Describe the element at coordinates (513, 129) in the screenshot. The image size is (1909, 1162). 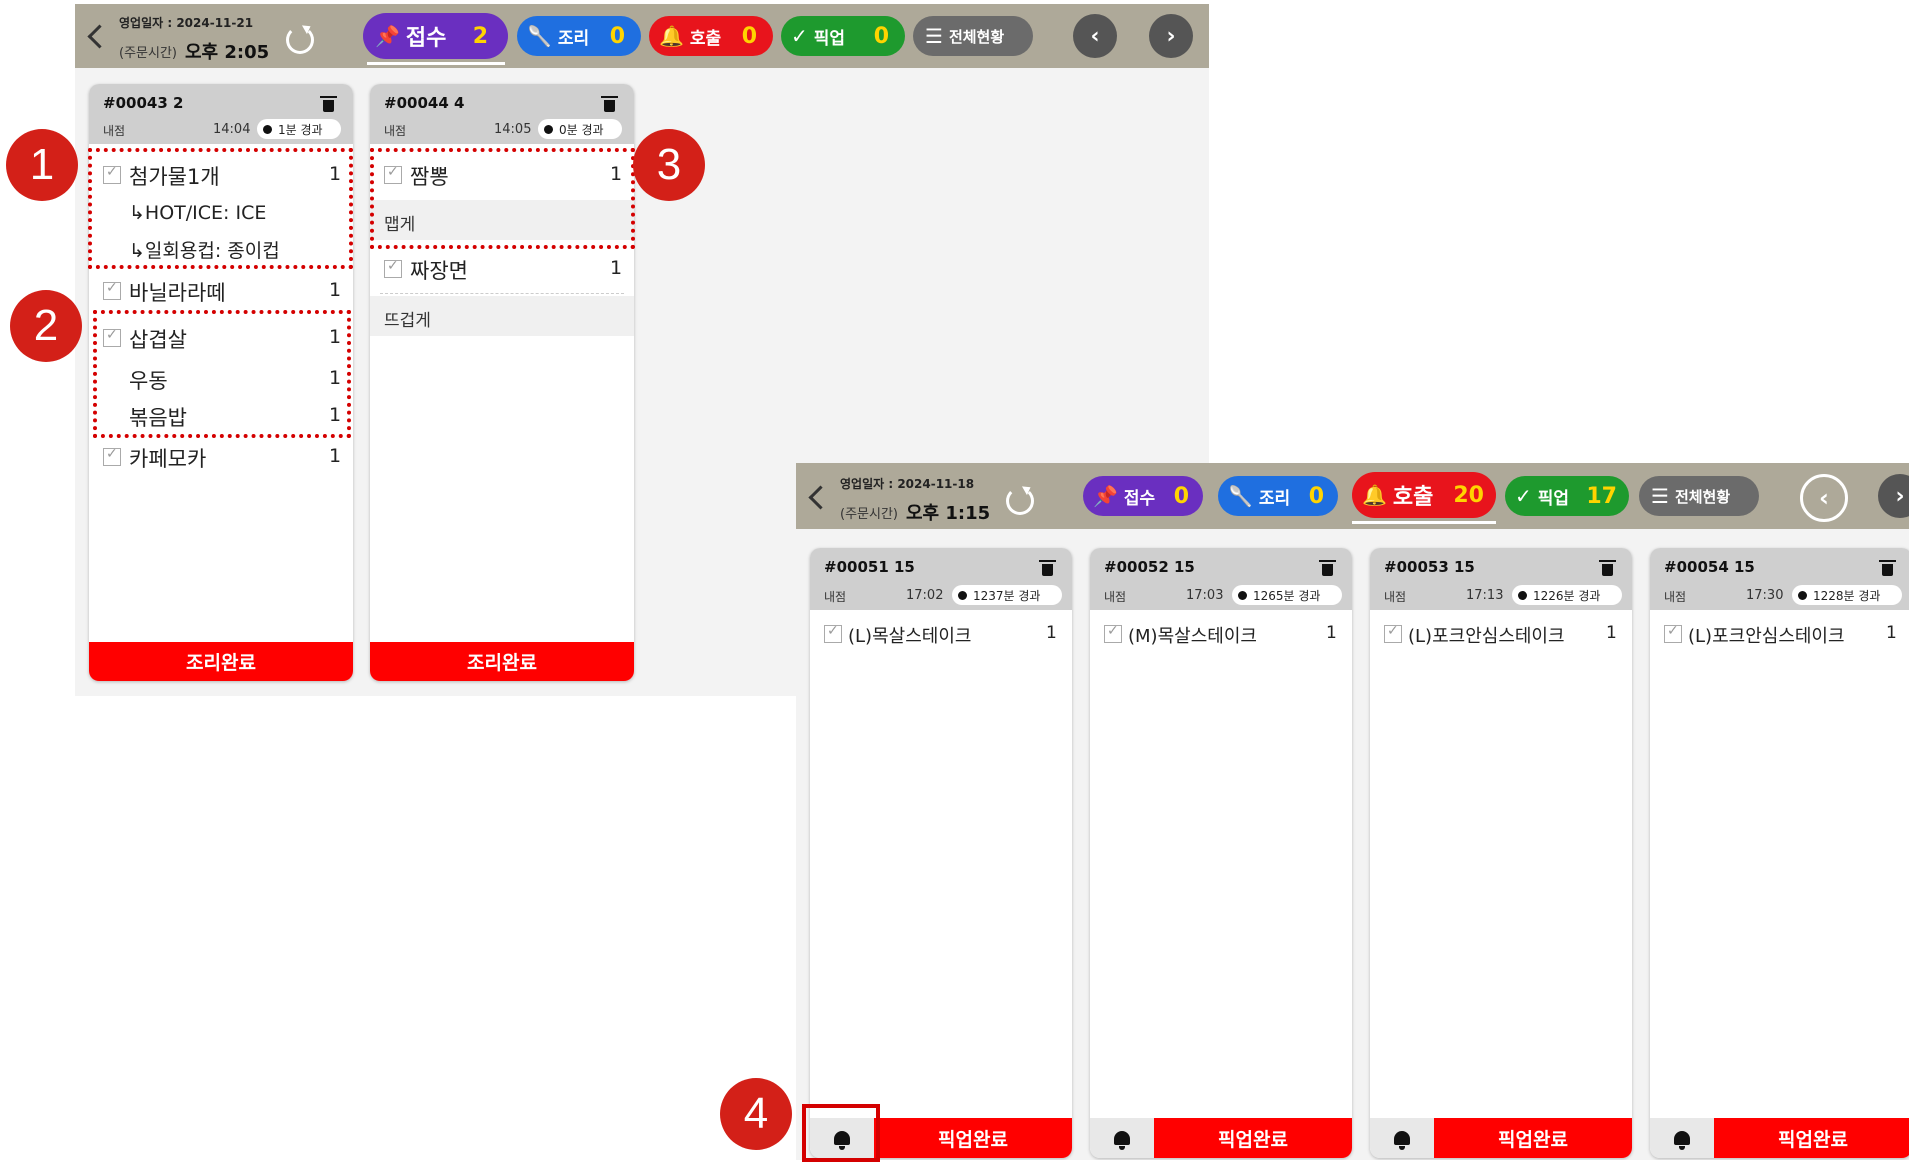
I see `order-time: 14:05` at that location.